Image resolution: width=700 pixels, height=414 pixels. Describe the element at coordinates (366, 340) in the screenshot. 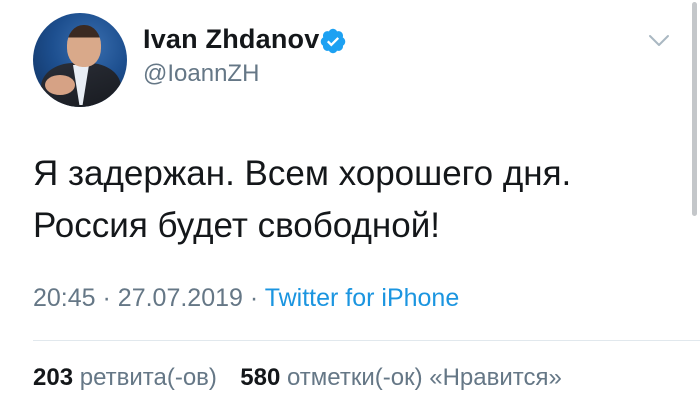

I see `divider` at that location.